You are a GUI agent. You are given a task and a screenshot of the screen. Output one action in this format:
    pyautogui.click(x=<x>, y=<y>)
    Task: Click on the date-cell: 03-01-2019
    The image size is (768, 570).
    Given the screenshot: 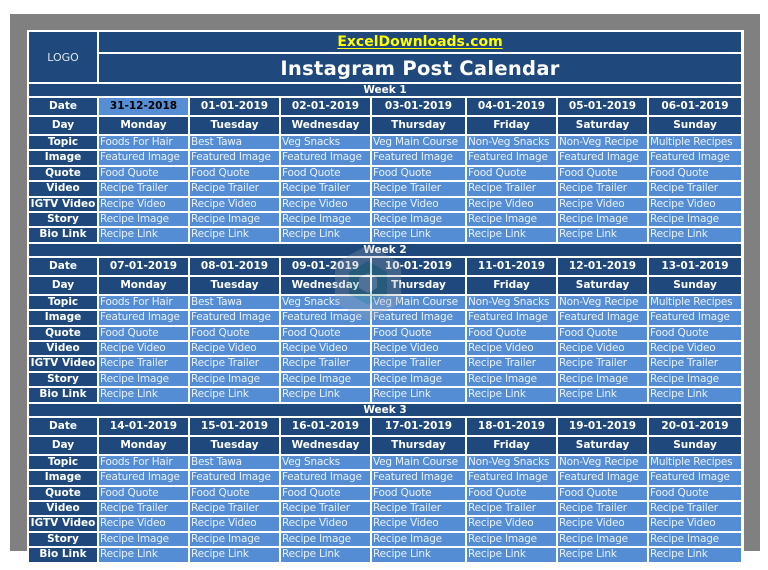 What is the action you would take?
    pyautogui.click(x=418, y=106)
    